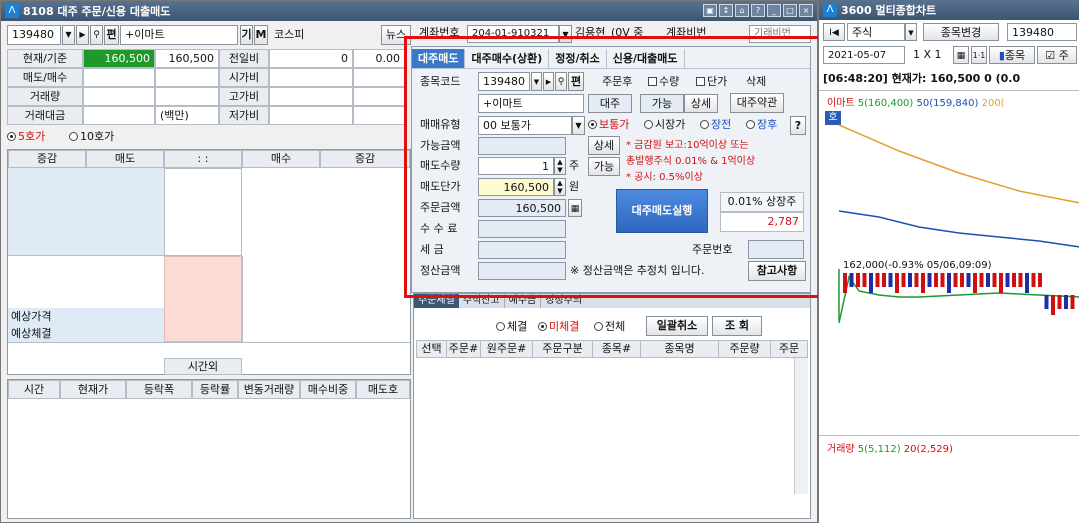 The height and width of the screenshot is (523, 1079). Describe the element at coordinates (34, 389) in the screenshot. I see `tick-header: 시간` at that location.